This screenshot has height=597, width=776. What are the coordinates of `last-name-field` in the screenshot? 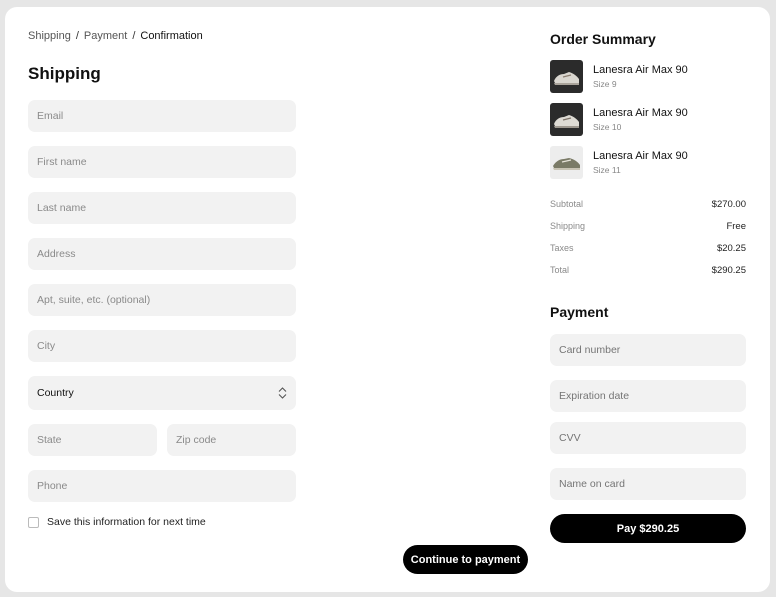 It's located at (162, 208).